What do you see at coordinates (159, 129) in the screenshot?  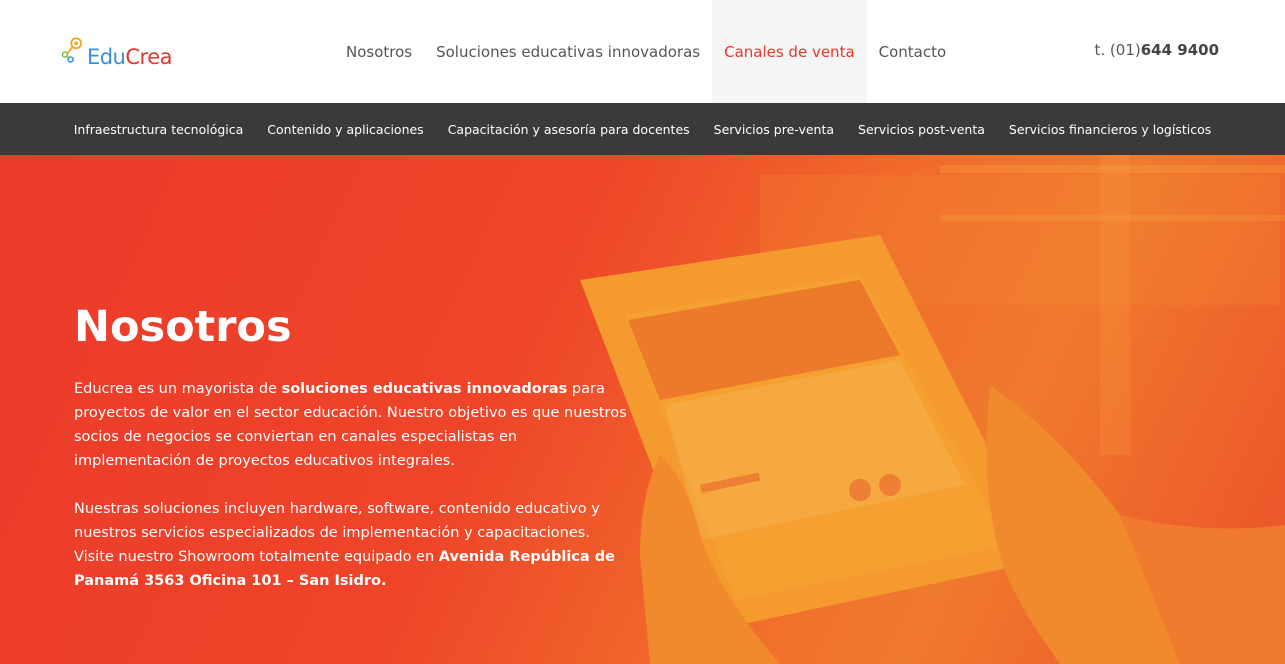 I see `subnav-item-infraestructura: Infraestructura tecnológica` at bounding box center [159, 129].